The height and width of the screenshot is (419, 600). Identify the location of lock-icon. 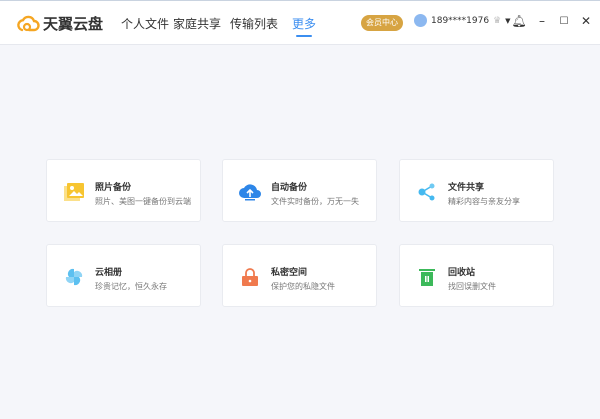
(250, 277).